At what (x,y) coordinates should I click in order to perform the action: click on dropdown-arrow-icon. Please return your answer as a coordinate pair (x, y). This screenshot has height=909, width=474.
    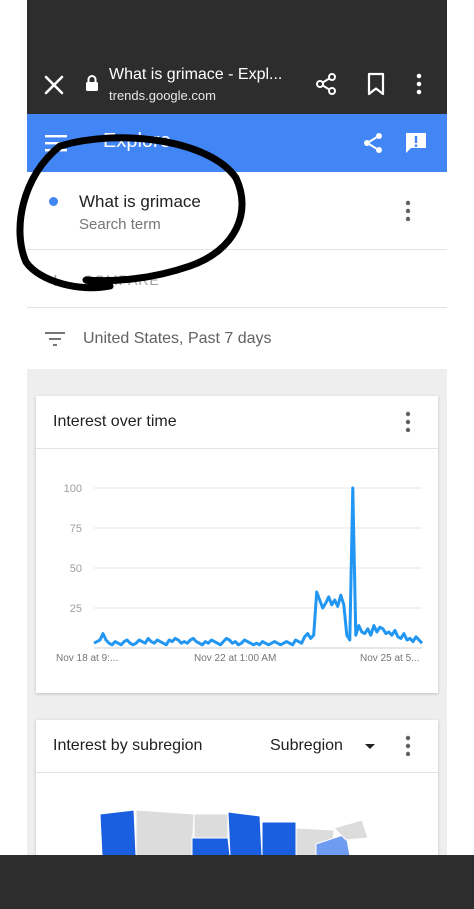
    Looking at the image, I should click on (370, 747).